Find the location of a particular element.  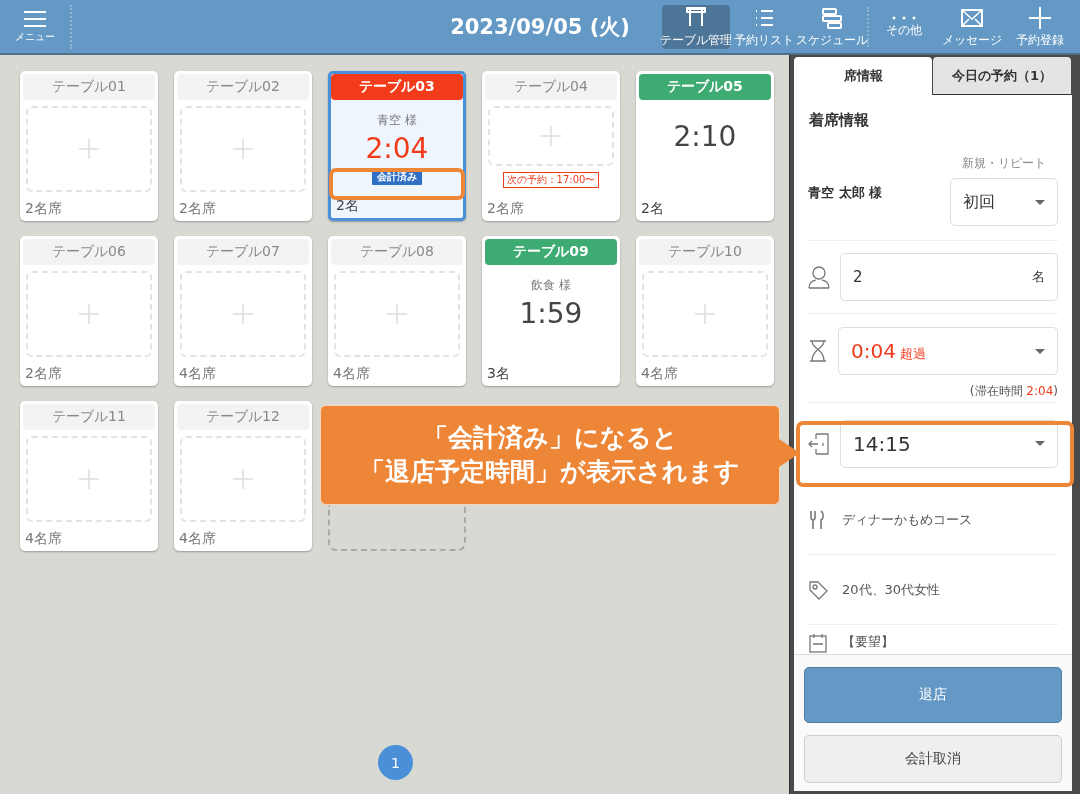

stay-time-text: (滞在時間 2:04) is located at coordinates (1013, 391).